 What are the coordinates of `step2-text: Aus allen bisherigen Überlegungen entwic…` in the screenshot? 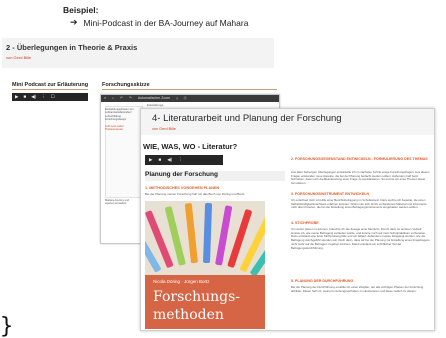 It's located at (360, 178).